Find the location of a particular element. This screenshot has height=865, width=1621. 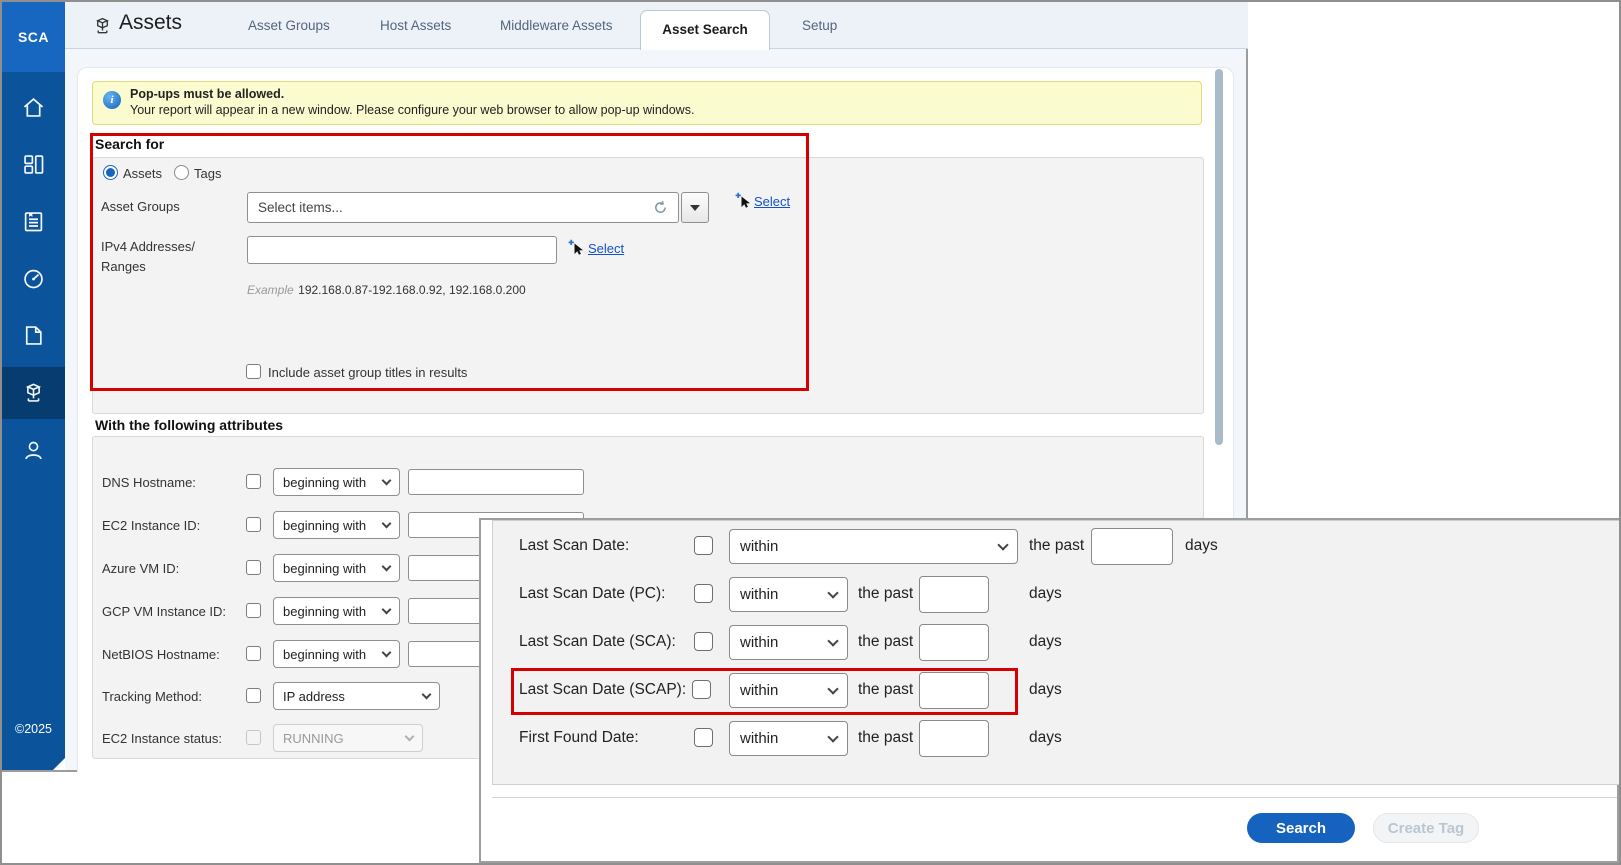

azure-vm-id-label: Azure VM ID: is located at coordinates (141, 568).